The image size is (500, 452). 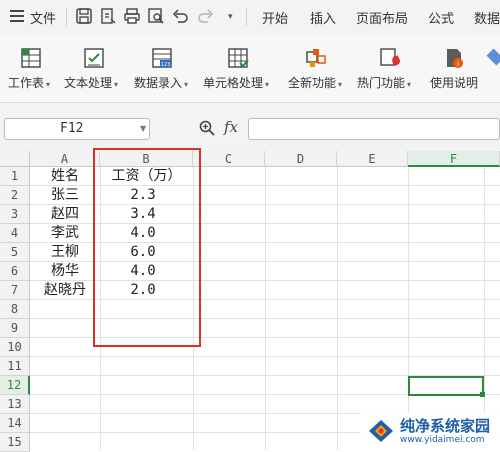 What do you see at coordinates (147, 247) in the screenshot?
I see `highlight-box` at bounding box center [147, 247].